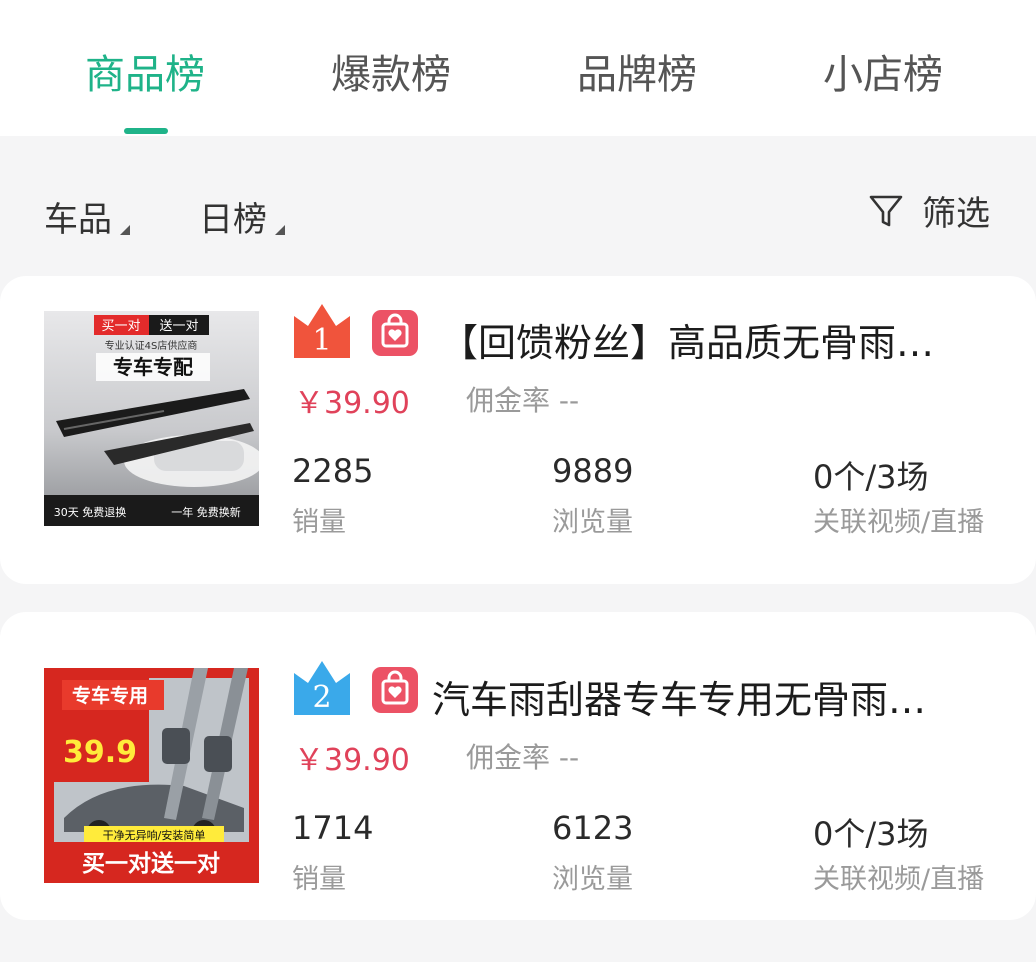 The height and width of the screenshot is (962, 1036). What do you see at coordinates (593, 471) in the screenshot?
I see `views-value: 9889` at bounding box center [593, 471].